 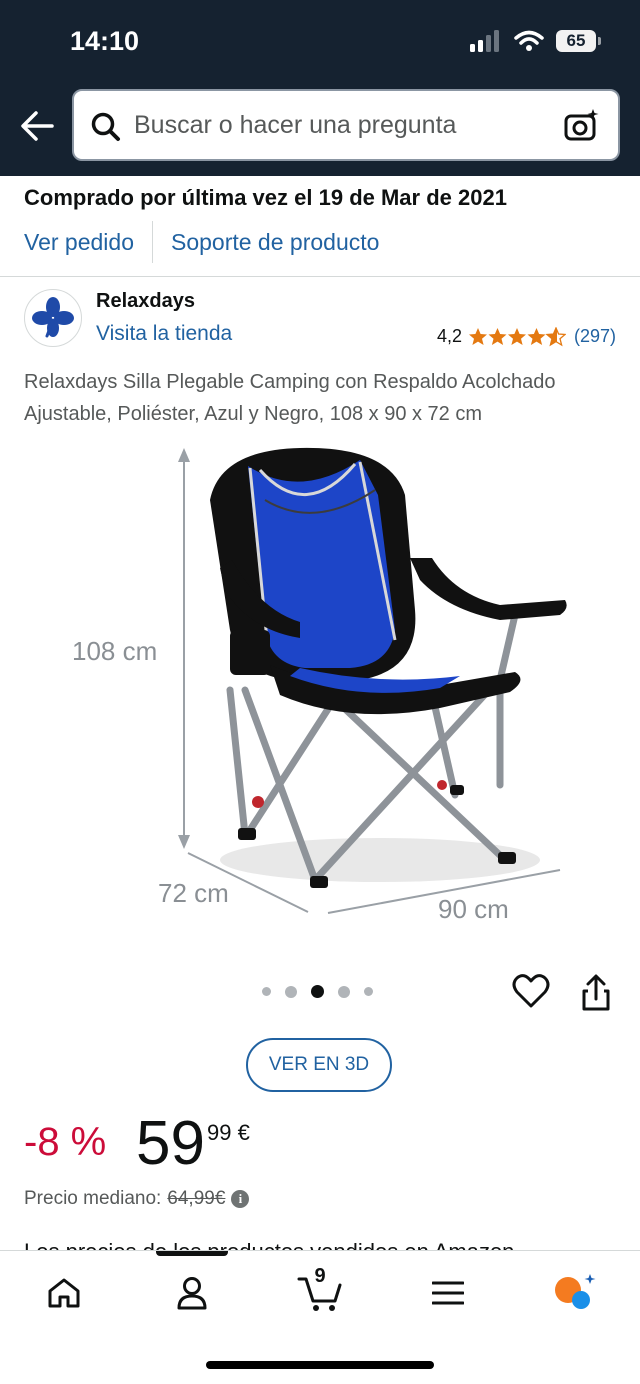 I want to click on nav-assistant, so click(x=574, y=1293).